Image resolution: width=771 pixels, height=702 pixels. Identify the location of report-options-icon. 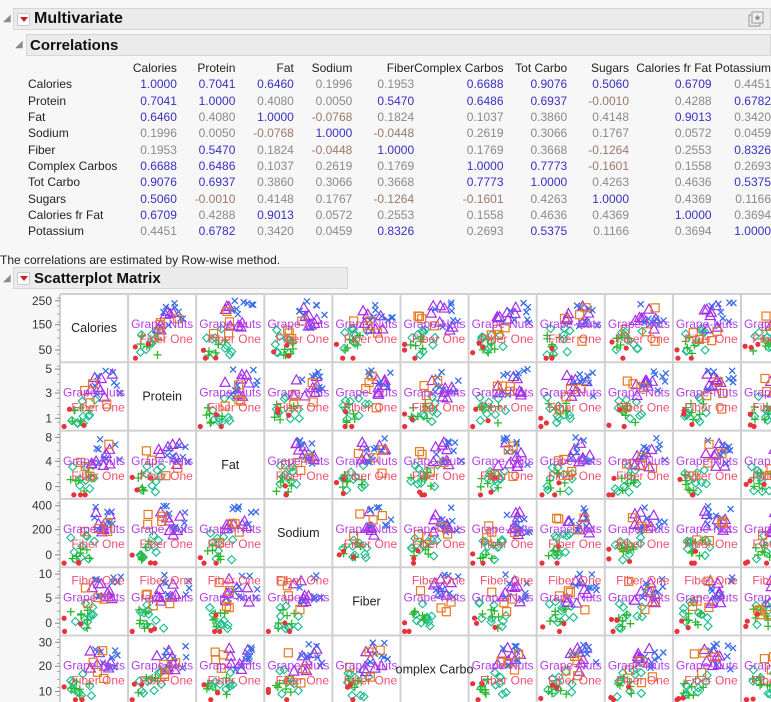
(756, 19).